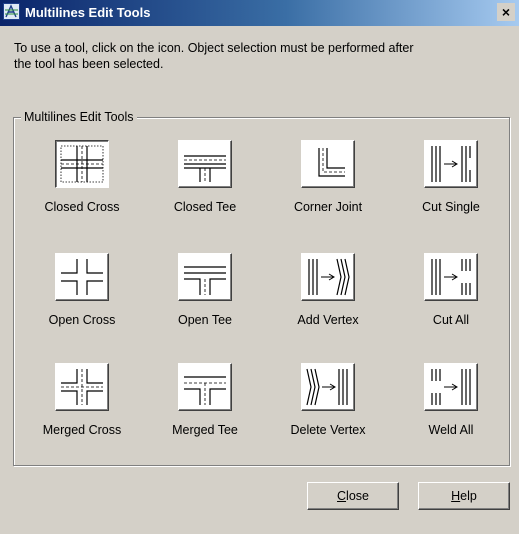 This screenshot has height=534, width=519. I want to click on tool-label: Corner Joint, so click(328, 207).